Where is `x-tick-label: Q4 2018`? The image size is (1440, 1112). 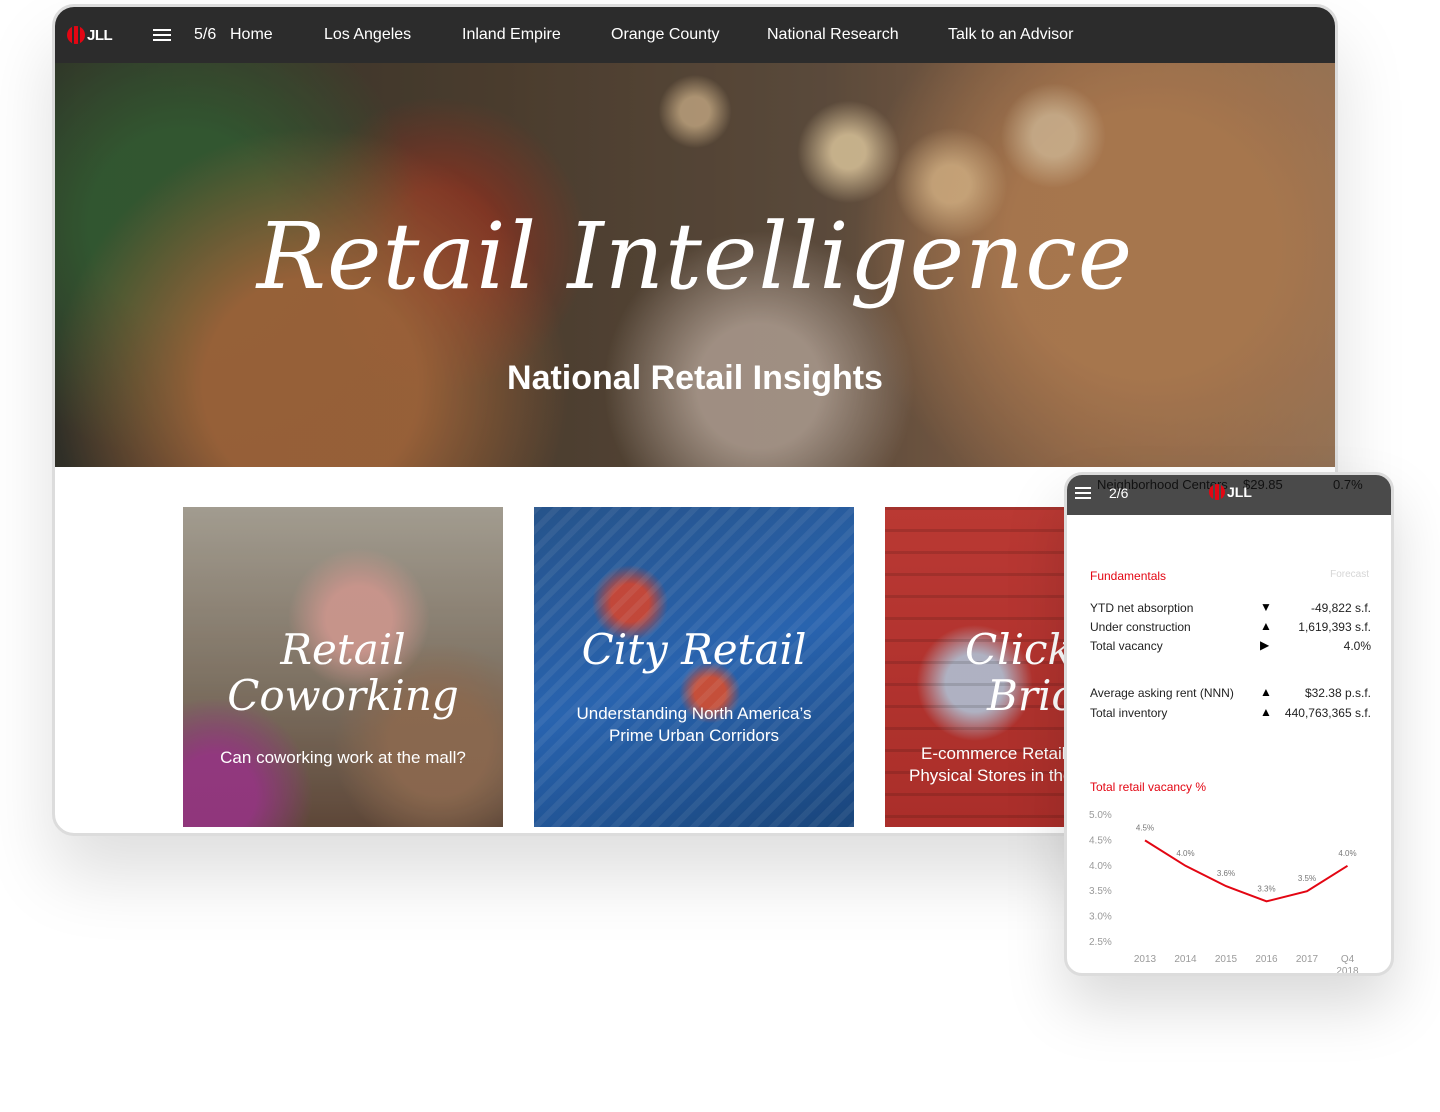
x-tick-label: Q4 2018 is located at coordinates (1347, 963).